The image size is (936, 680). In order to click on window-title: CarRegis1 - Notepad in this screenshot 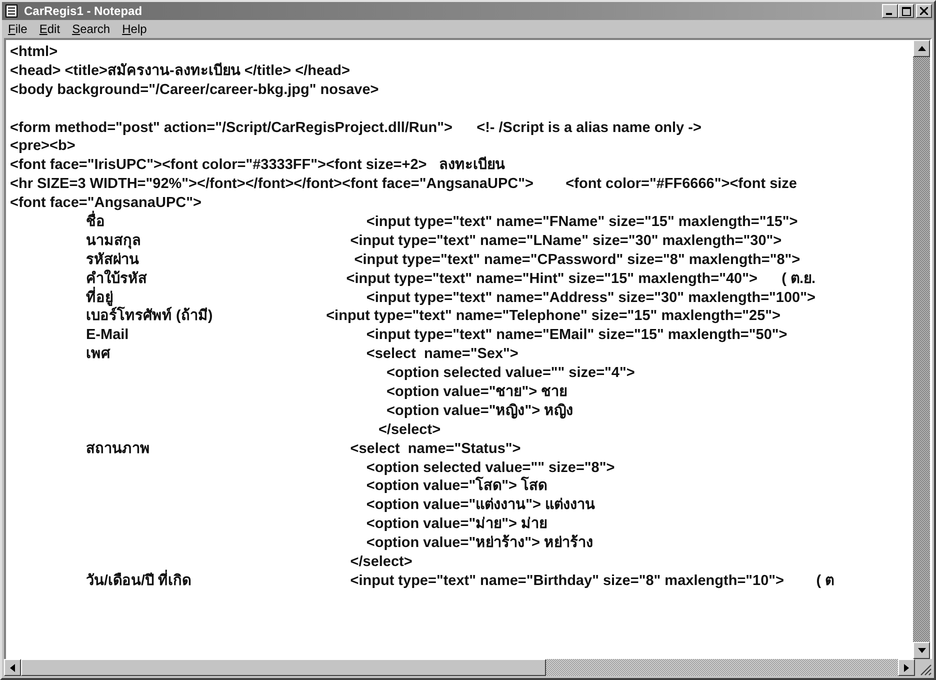, I will do `click(84, 11)`.